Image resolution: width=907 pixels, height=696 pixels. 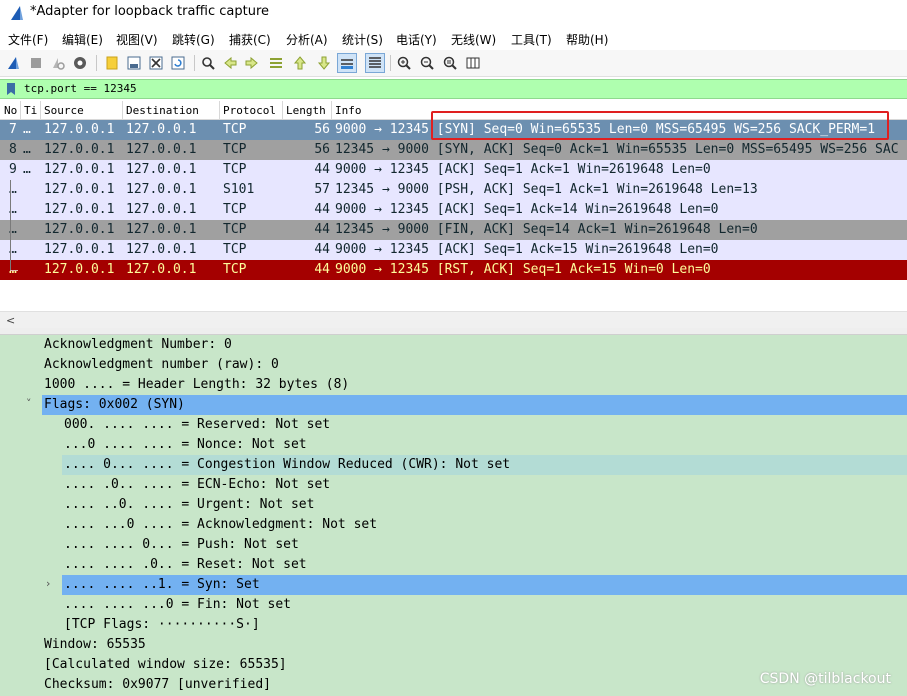 I want to click on menu-analyze: 分析(A), so click(x=307, y=39).